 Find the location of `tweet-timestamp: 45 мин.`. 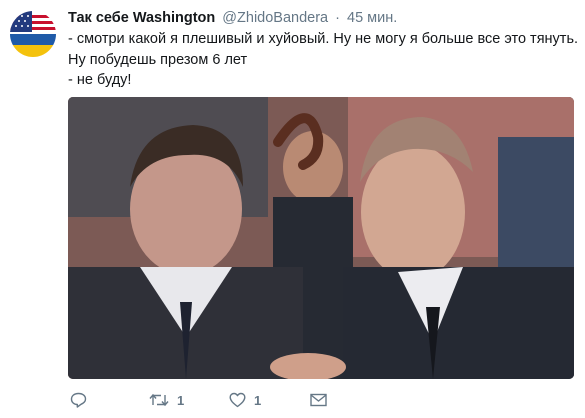

tweet-timestamp: 45 мин. is located at coordinates (372, 18).